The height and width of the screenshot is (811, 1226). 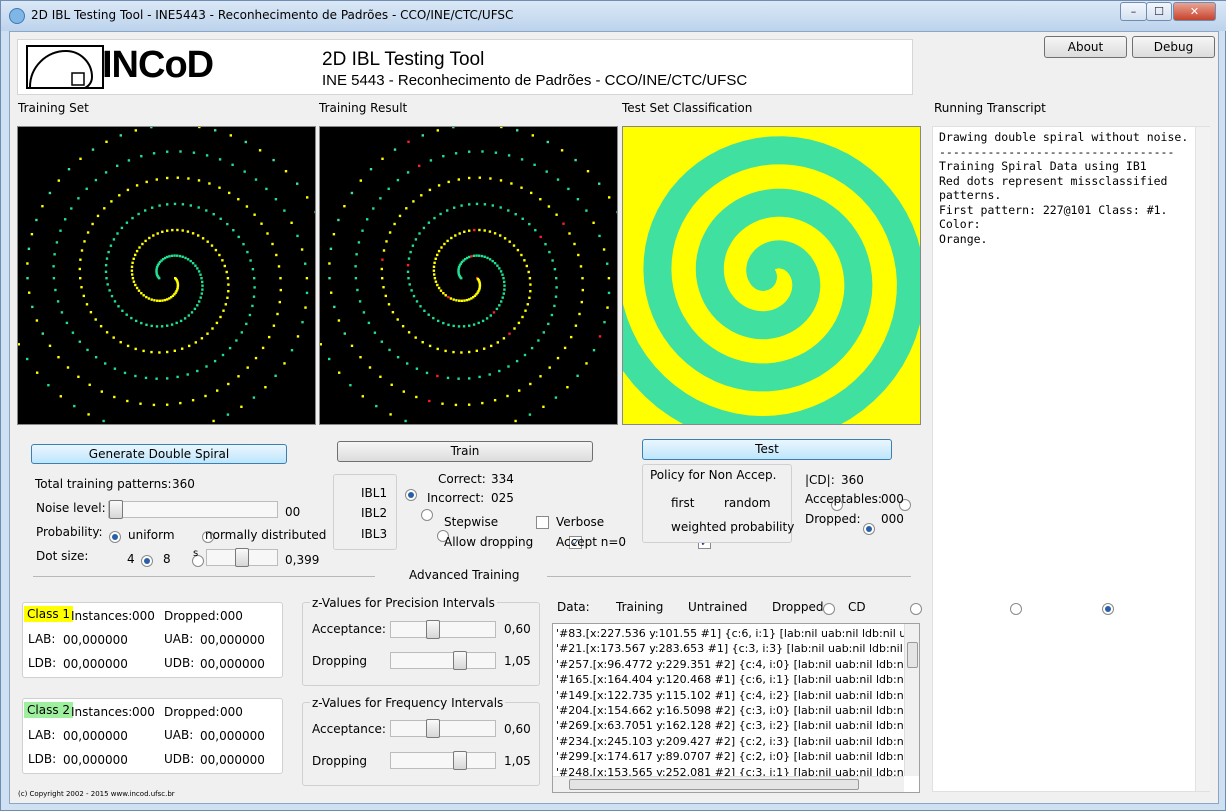 I want to click on training-result-canvas, so click(x=468, y=275).